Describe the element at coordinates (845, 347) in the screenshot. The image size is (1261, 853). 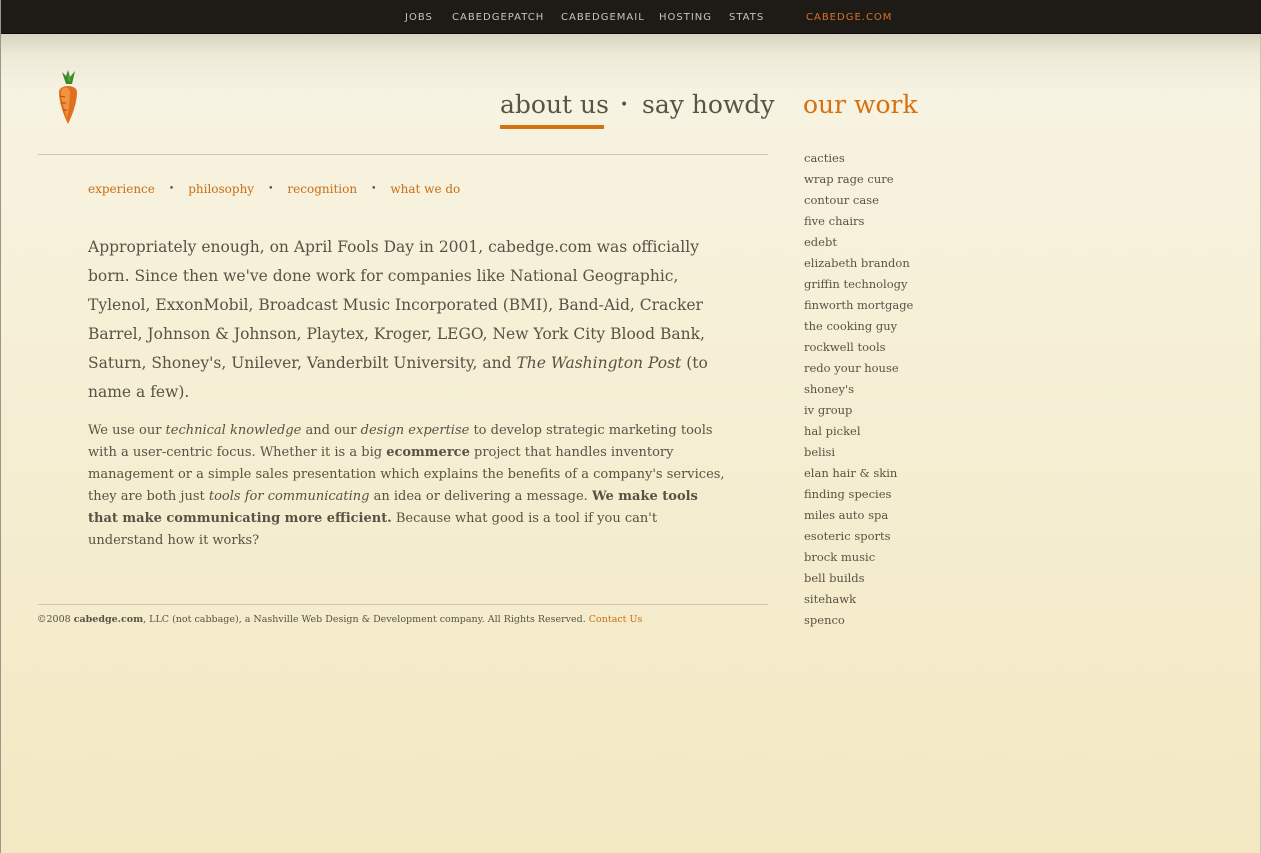
I see `work-link: rockwell tools` at that location.